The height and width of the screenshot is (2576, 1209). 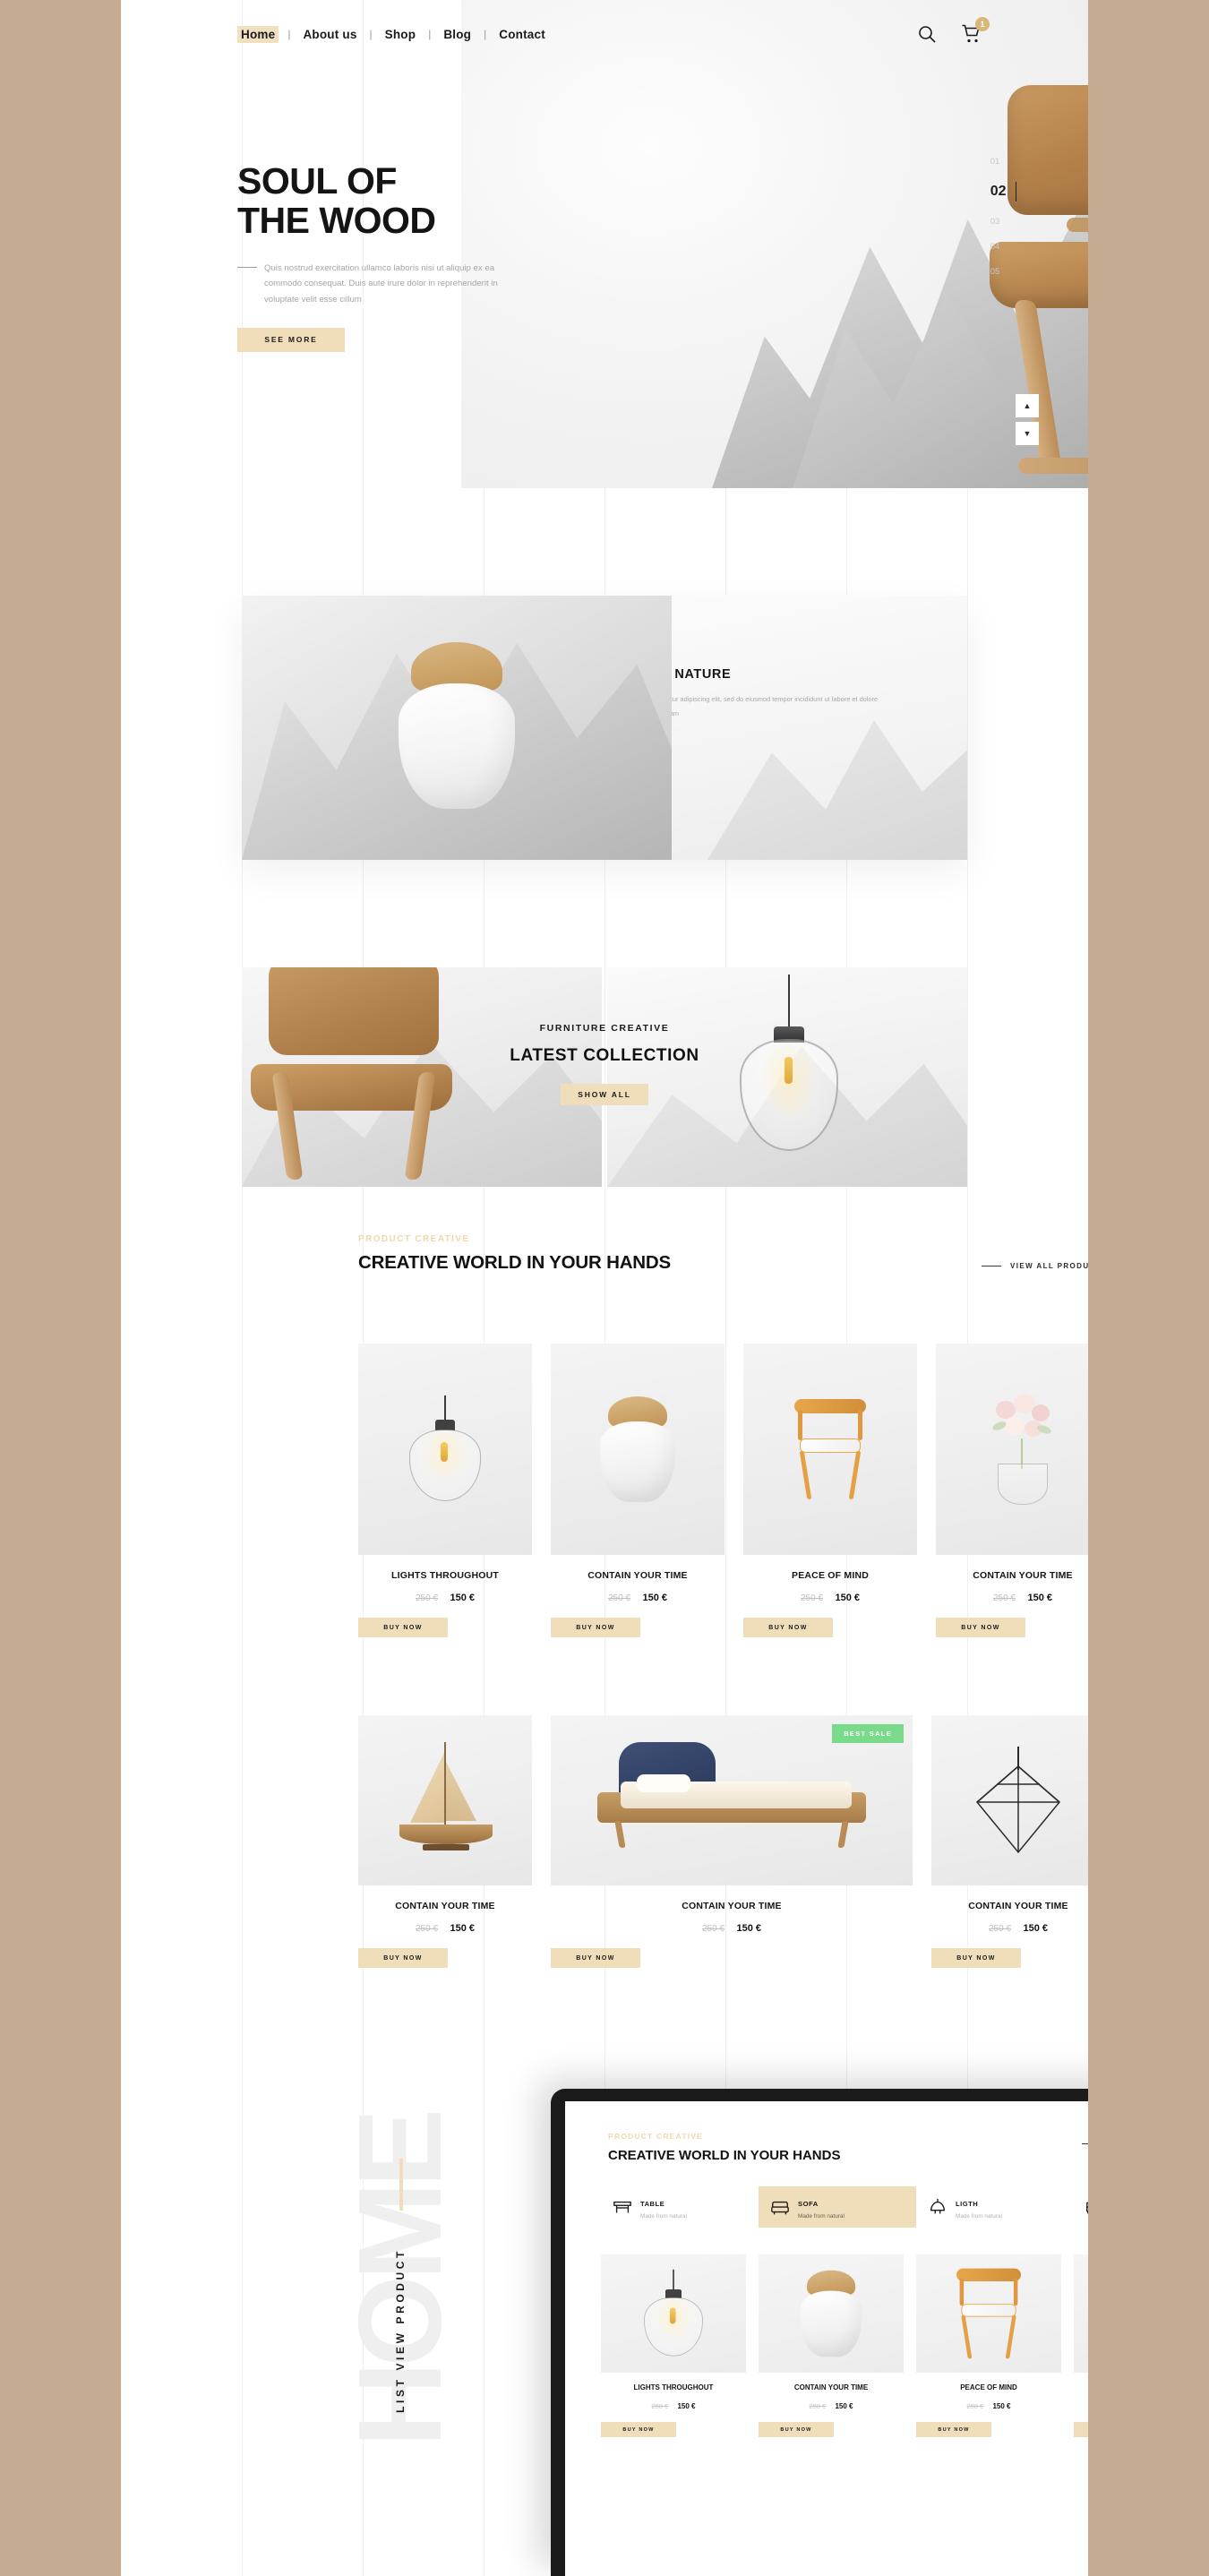 What do you see at coordinates (522, 34) in the screenshot?
I see `nav-item-contact: Contact` at bounding box center [522, 34].